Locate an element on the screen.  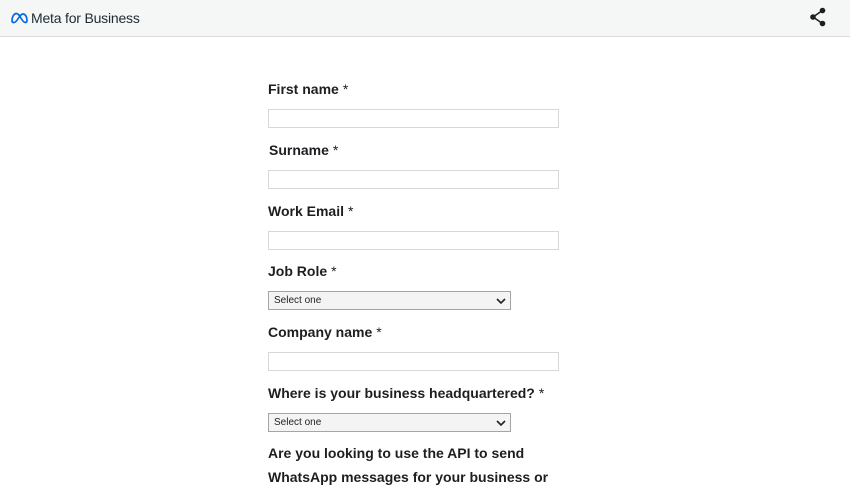
api-question-line-1: Are you looking to use the API to send is located at coordinates (396, 453).